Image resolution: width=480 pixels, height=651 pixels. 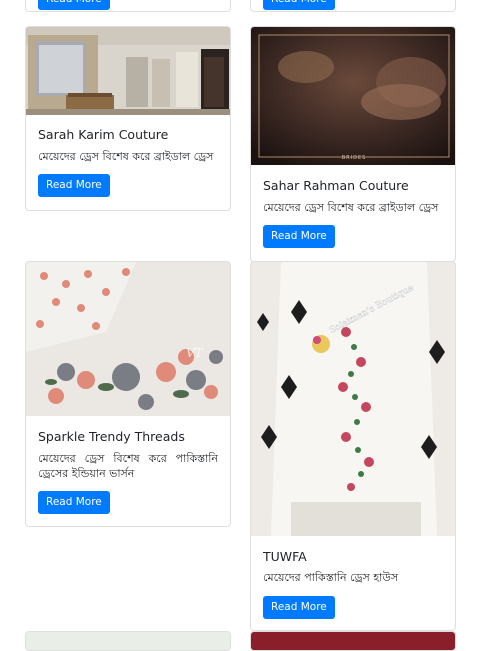 What do you see at coordinates (128, 71) in the screenshot?
I see `boutique-photo` at bounding box center [128, 71].